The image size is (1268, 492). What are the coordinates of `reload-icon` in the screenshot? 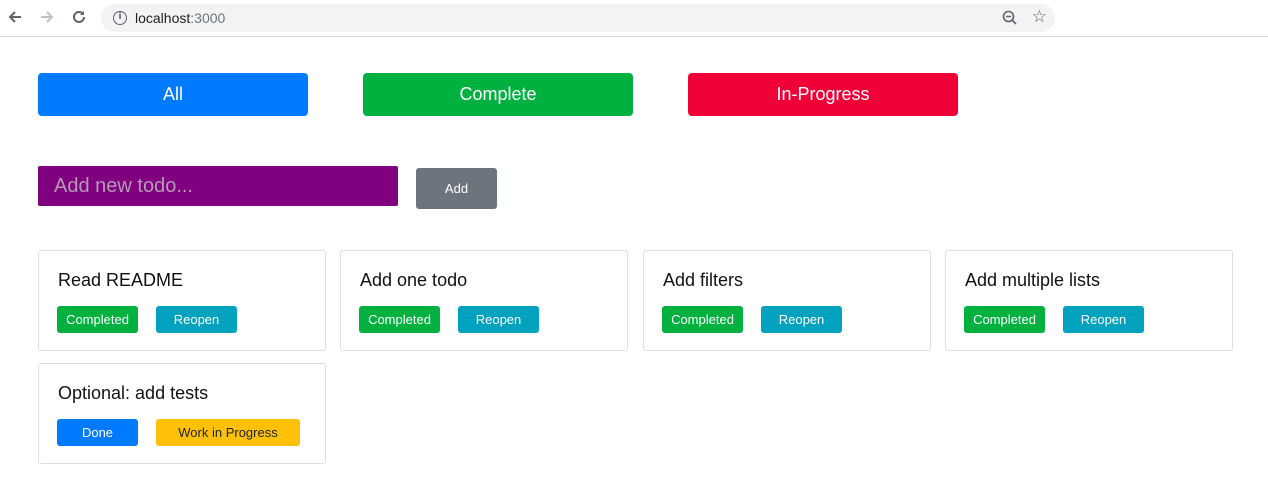 It's located at (79, 17).